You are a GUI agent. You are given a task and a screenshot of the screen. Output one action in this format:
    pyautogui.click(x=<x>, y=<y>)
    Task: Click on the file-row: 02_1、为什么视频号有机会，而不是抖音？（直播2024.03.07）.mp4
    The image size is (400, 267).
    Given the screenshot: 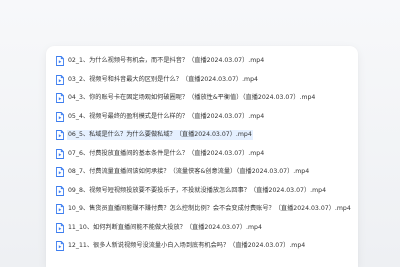 What is the action you would take?
    pyautogui.click(x=207, y=61)
    